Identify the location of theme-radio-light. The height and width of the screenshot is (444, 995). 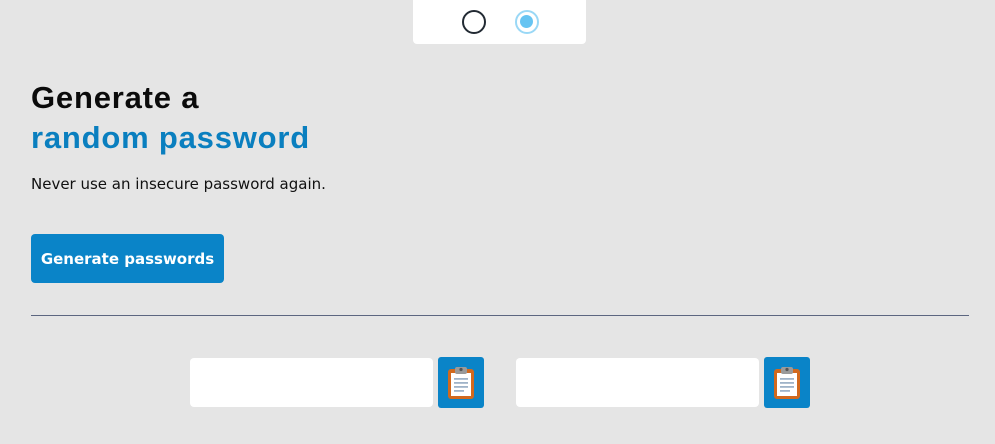
(474, 22).